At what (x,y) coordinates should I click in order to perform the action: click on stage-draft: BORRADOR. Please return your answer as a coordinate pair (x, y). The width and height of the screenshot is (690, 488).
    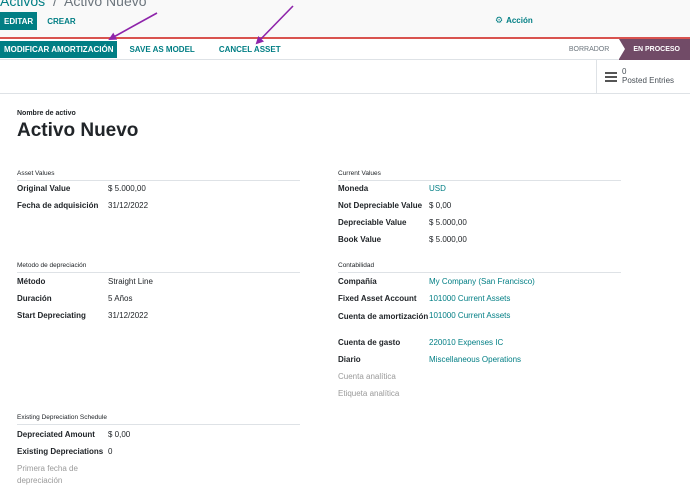
    Looking at the image, I should click on (587, 49).